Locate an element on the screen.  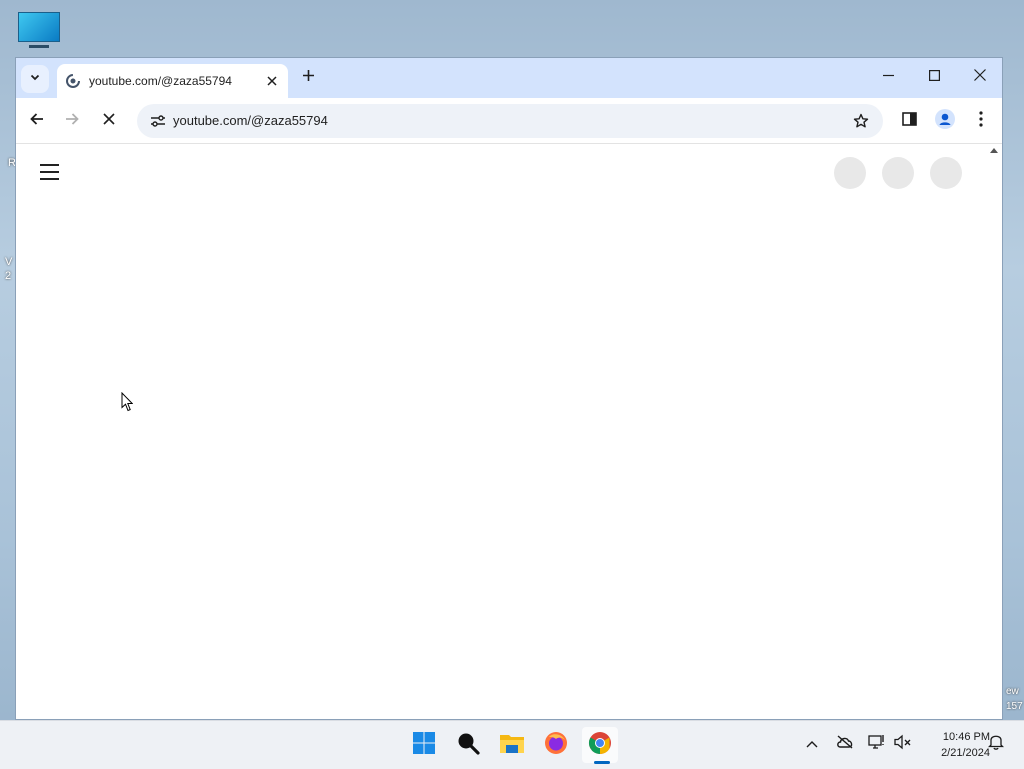
mouse-cursor-icon is located at coordinates (127, 404).